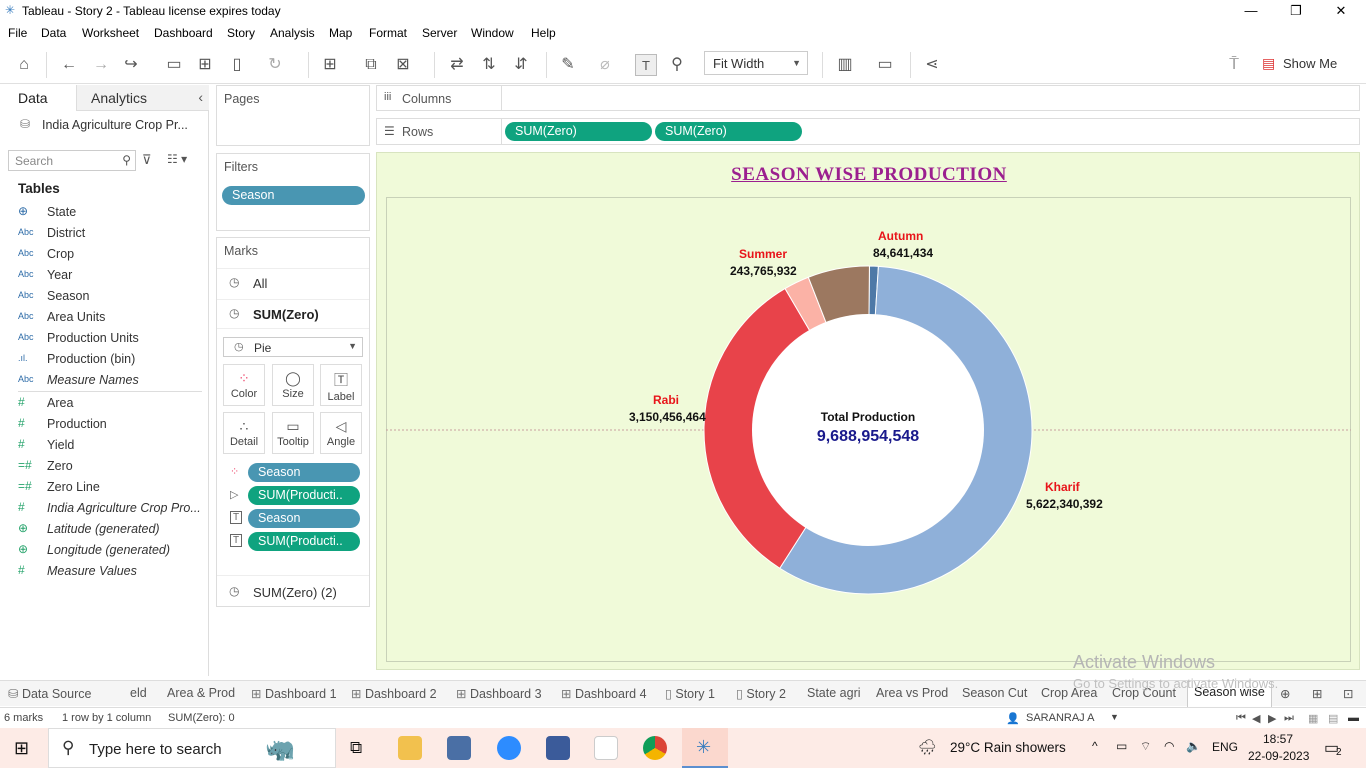  What do you see at coordinates (244, 385) in the screenshot?
I see `color-button: ⁘ Color` at bounding box center [244, 385].